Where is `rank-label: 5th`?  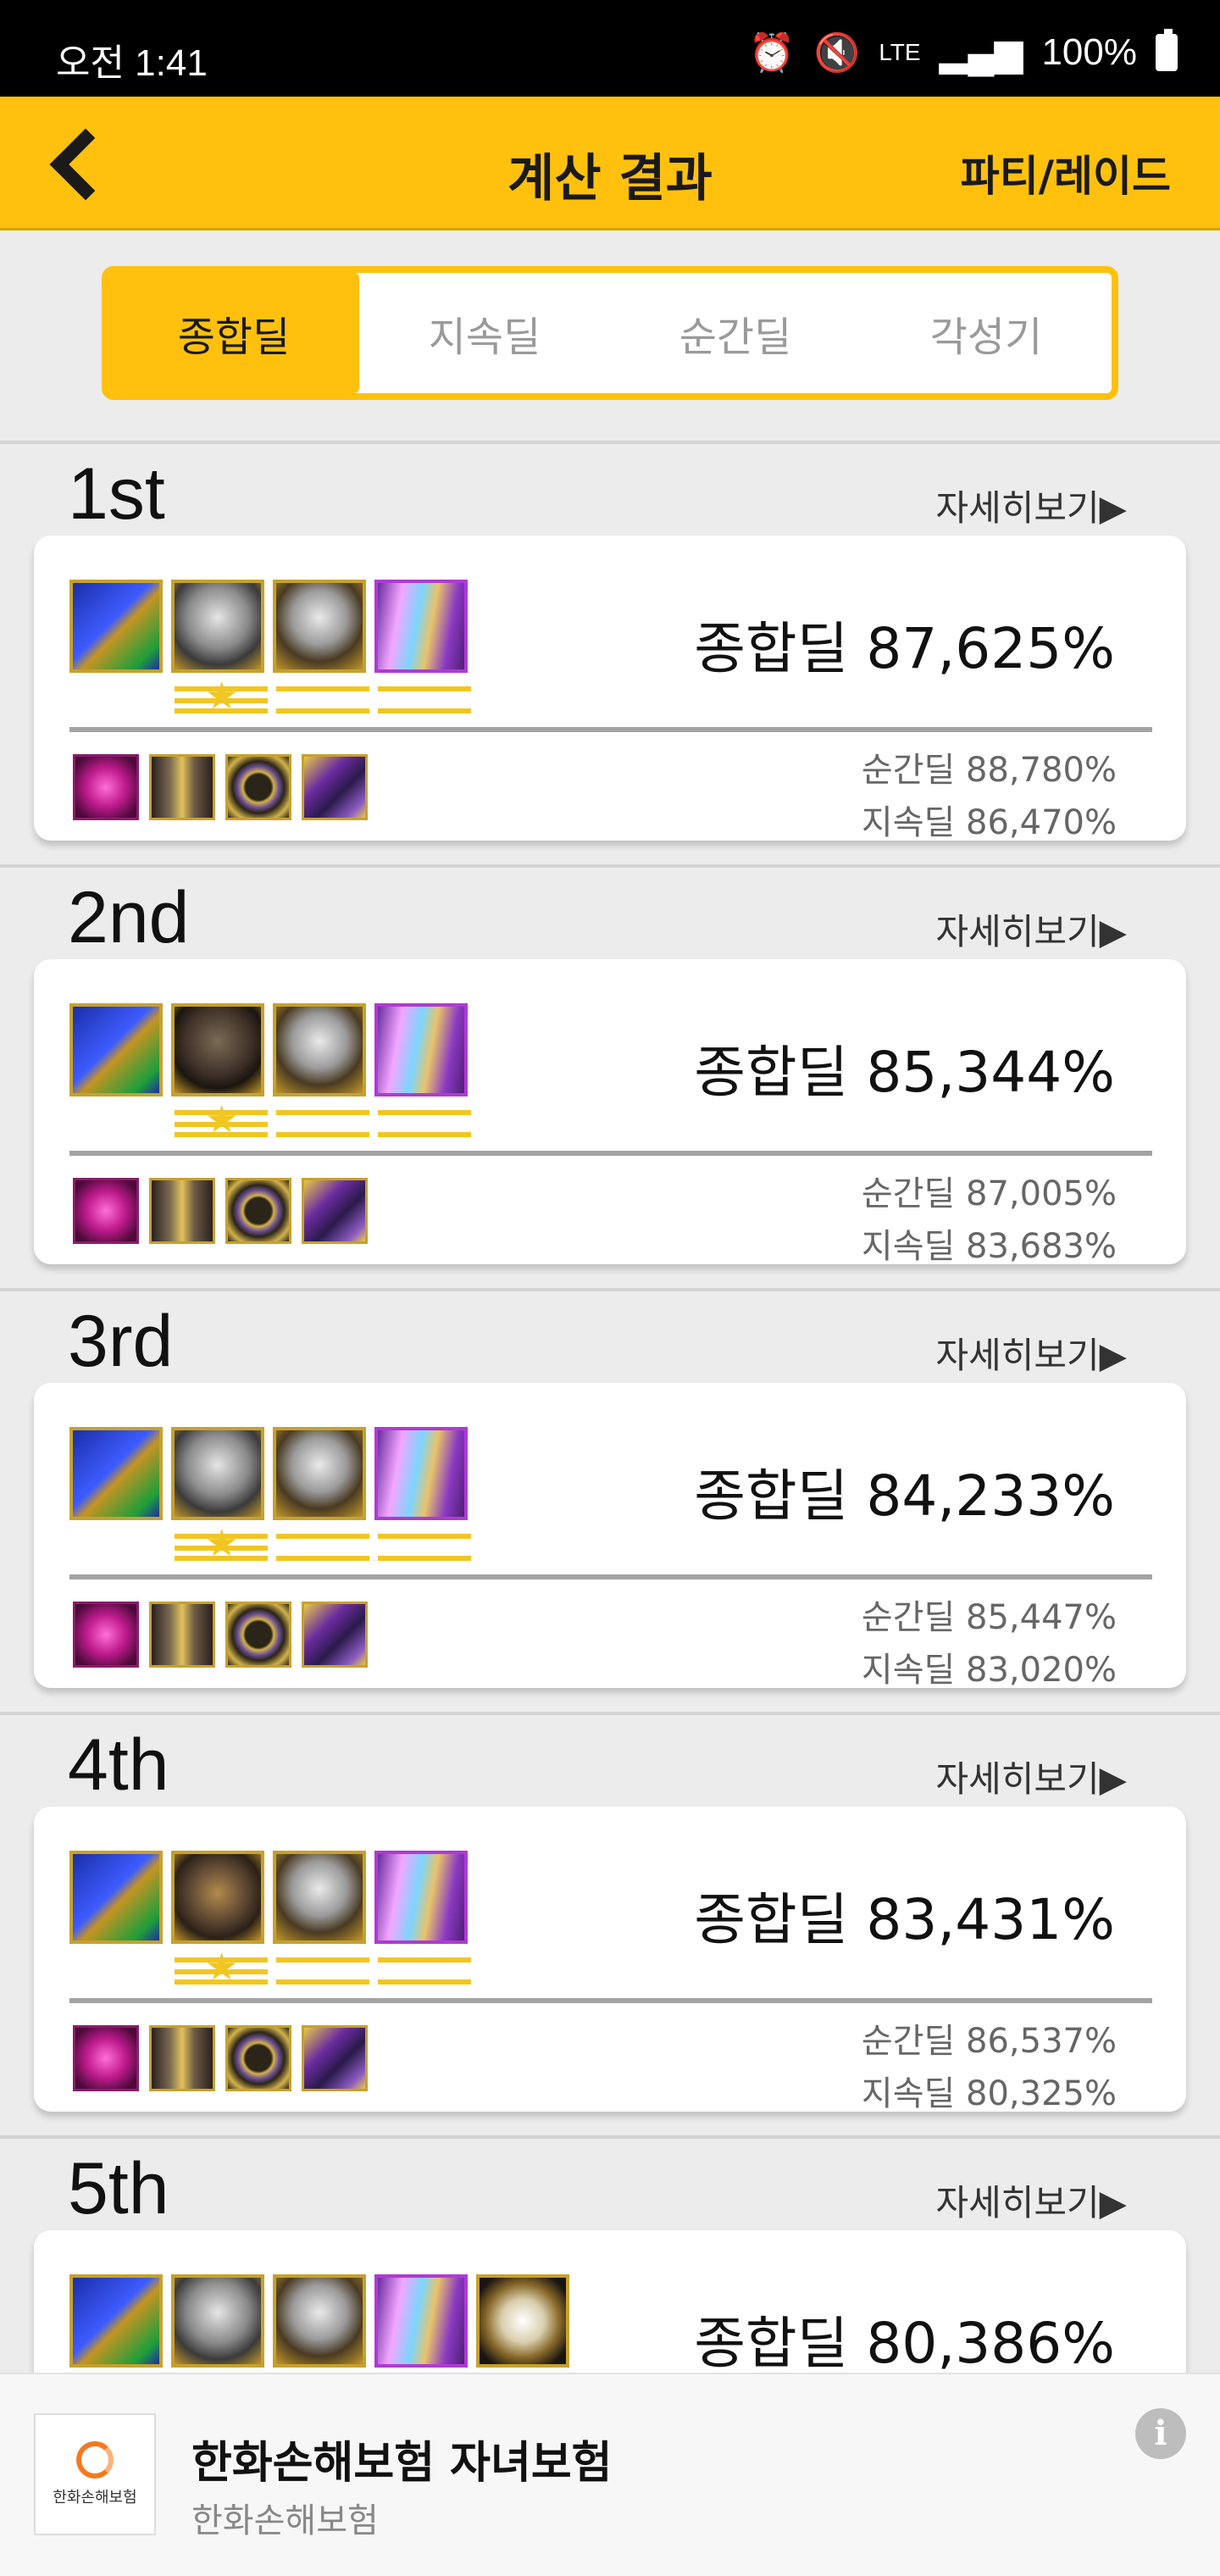
rank-label: 5th is located at coordinates (118, 2188).